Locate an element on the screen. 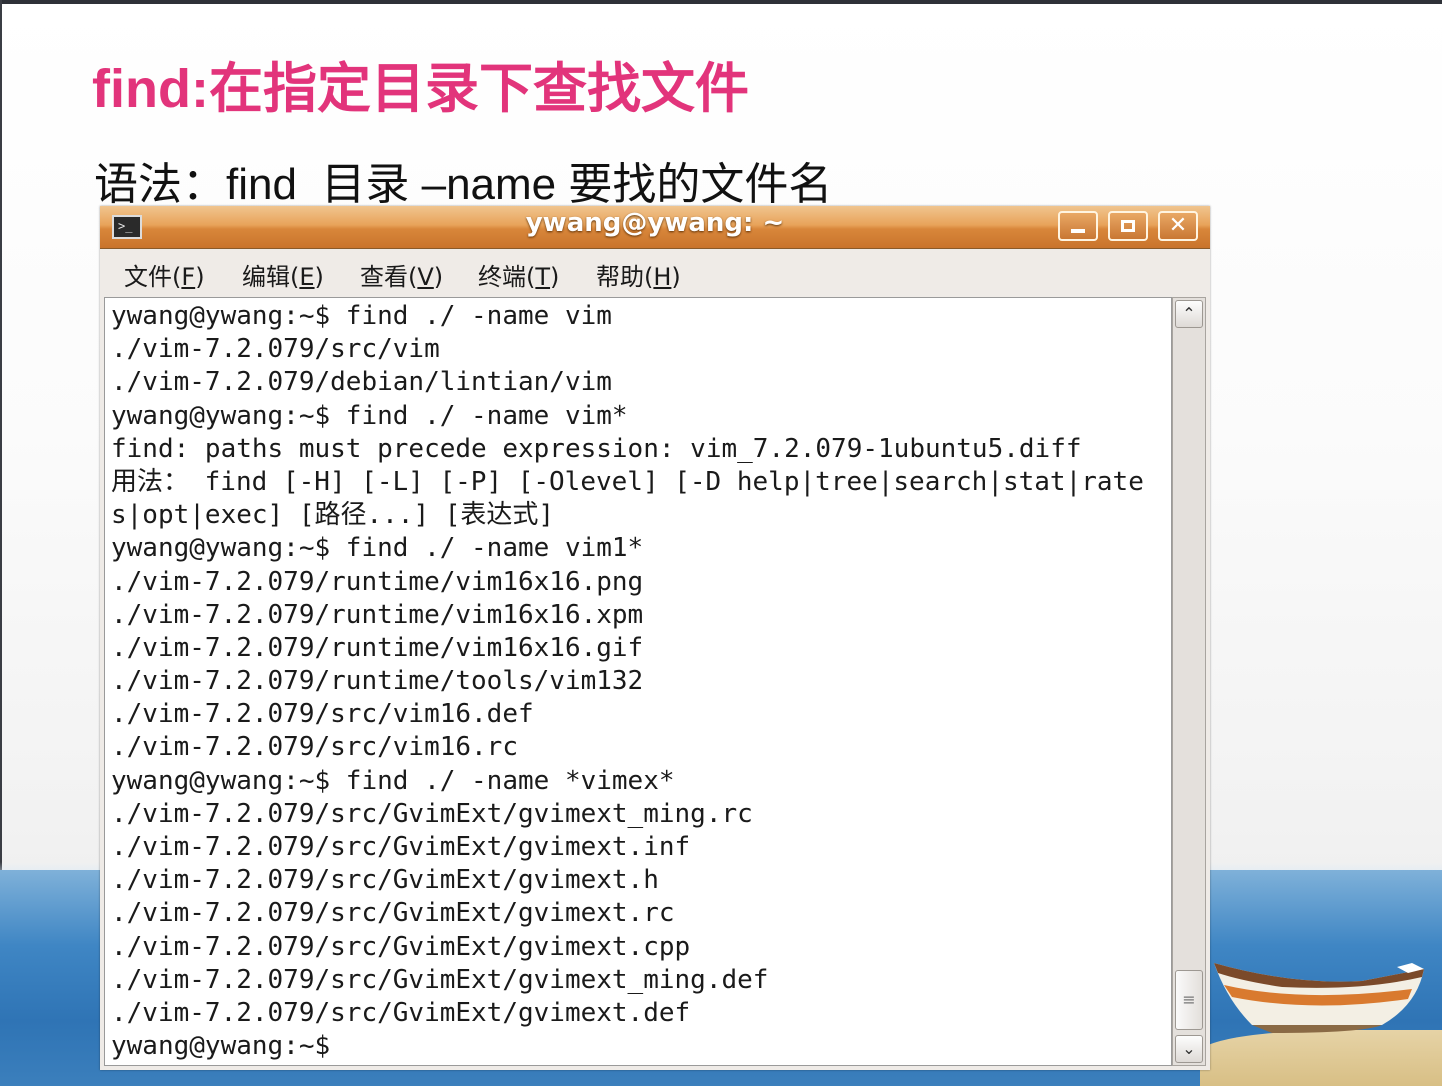  terminal-line: ./vim-7.2.079/src/GvimExt/gvimext.def is located at coordinates (401, 1012).